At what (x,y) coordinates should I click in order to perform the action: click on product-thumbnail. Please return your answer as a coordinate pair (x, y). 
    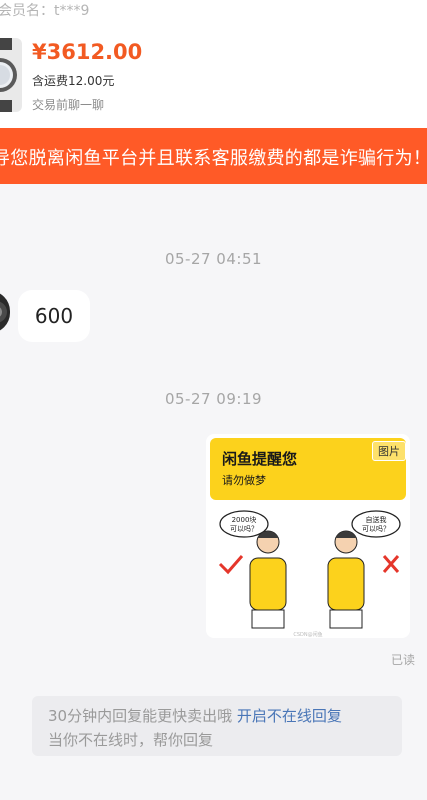
    Looking at the image, I should click on (11, 75).